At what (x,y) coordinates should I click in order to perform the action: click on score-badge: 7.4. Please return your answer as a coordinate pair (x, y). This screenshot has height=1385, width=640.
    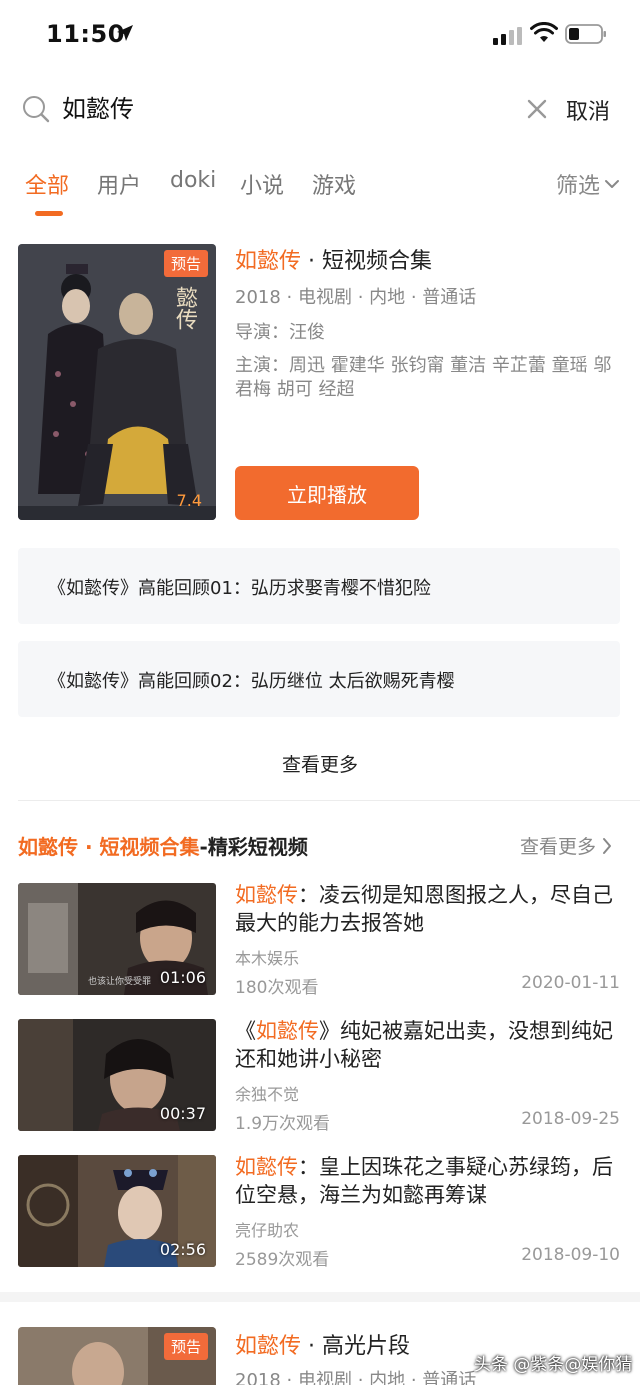
    Looking at the image, I should click on (189, 500).